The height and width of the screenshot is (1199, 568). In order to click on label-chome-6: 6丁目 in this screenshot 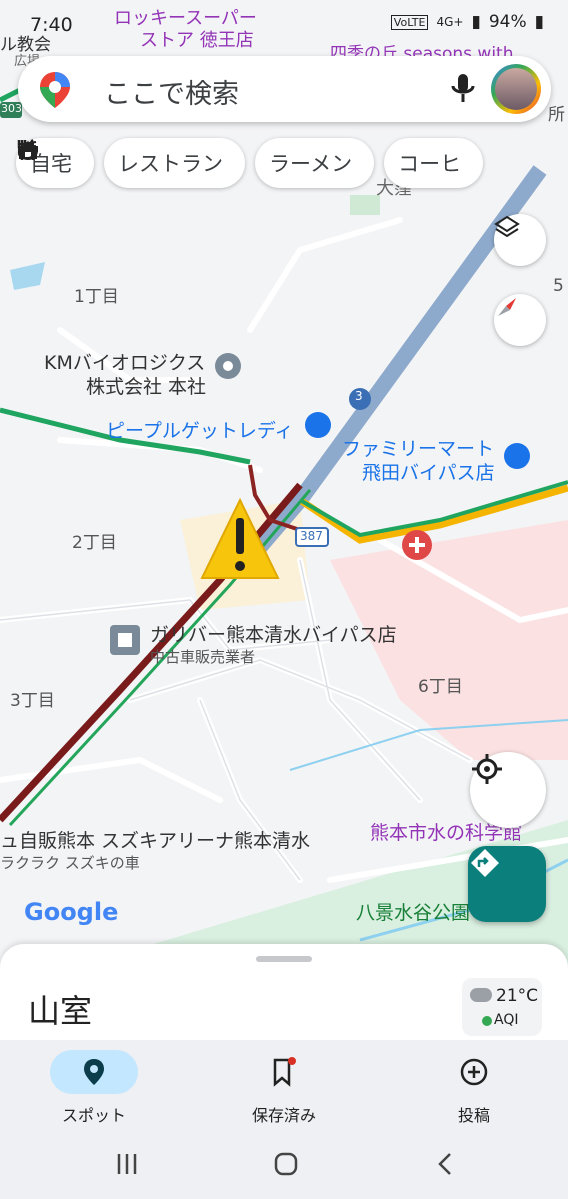, I will do `click(440, 687)`.